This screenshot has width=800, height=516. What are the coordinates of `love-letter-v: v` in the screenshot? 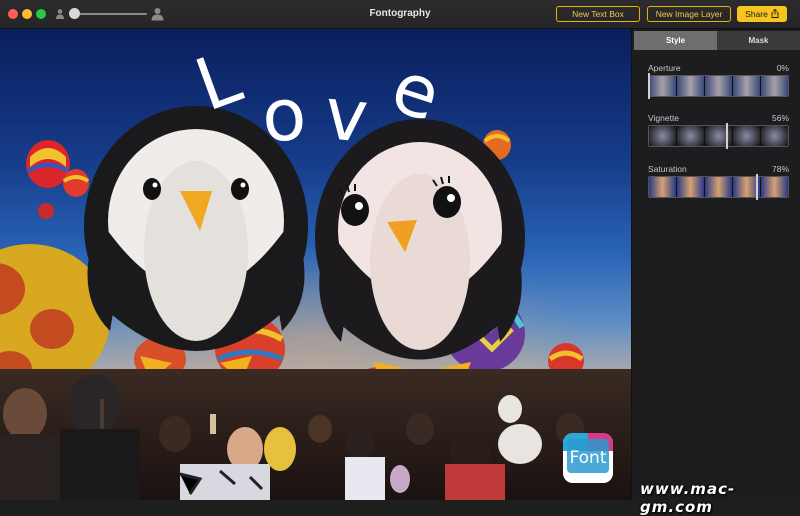 It's located at (346, 115).